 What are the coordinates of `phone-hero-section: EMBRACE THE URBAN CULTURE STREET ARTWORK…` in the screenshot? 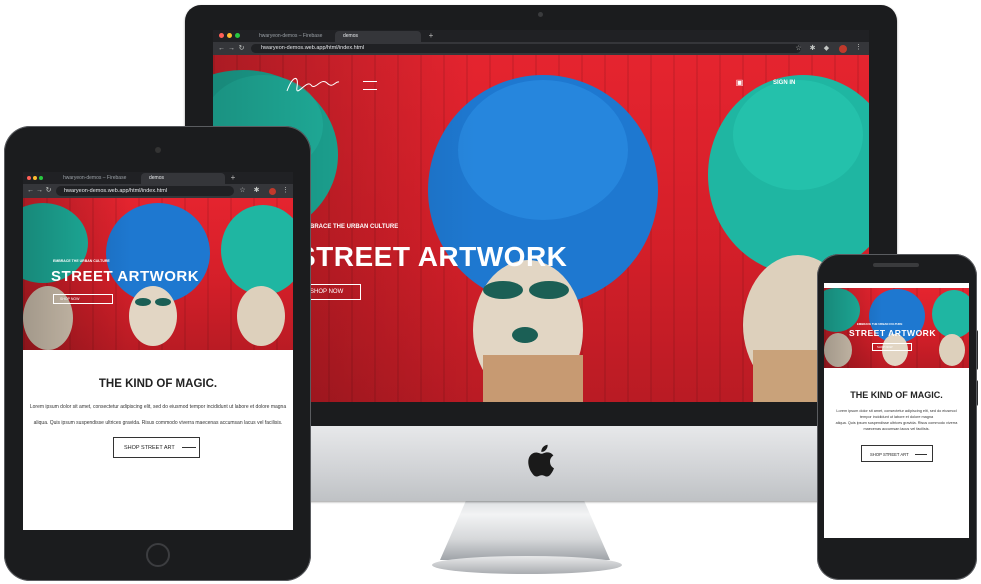 It's located at (896, 328).